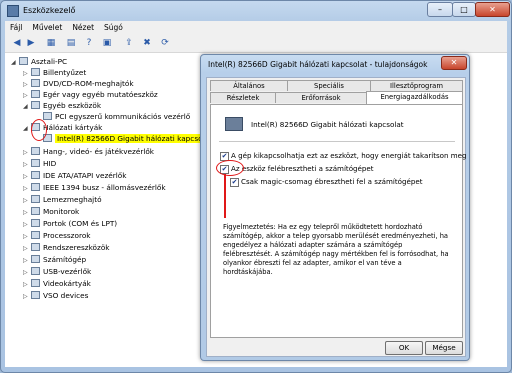 The height and width of the screenshot is (373, 512). Describe the element at coordinates (35, 223) in the screenshot. I see `port-icon` at that location.